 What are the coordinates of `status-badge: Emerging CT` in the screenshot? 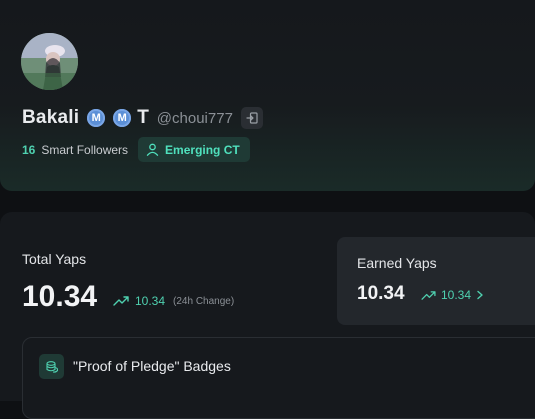 It's located at (194, 149).